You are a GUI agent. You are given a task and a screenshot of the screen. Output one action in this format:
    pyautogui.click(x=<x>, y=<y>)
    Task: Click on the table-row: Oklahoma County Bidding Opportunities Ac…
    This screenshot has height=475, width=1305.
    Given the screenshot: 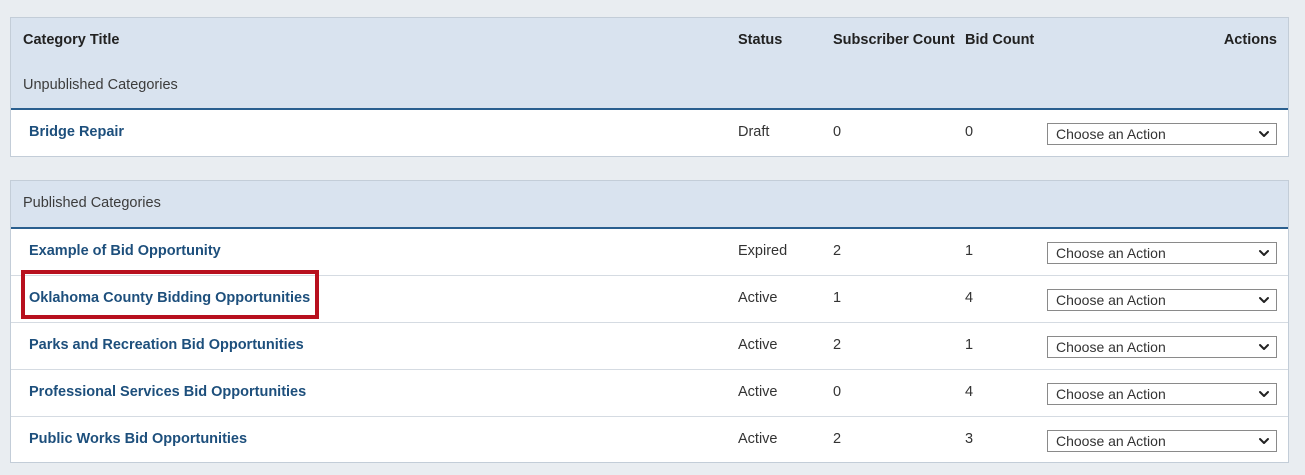 What is the action you would take?
    pyautogui.click(x=649, y=299)
    